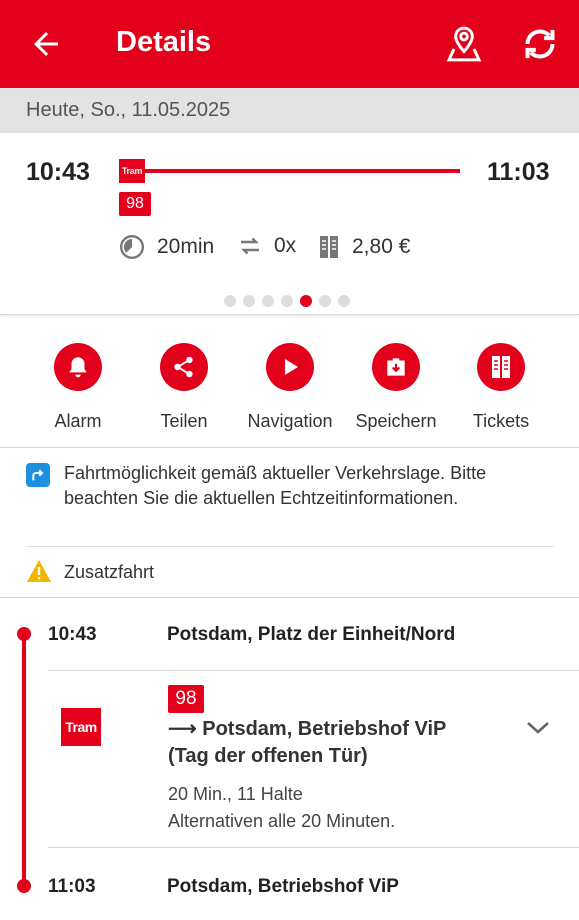  What do you see at coordinates (283, 887) in the screenshot?
I see `end-stop-name: Potsdam, Betriebshof ViP` at bounding box center [283, 887].